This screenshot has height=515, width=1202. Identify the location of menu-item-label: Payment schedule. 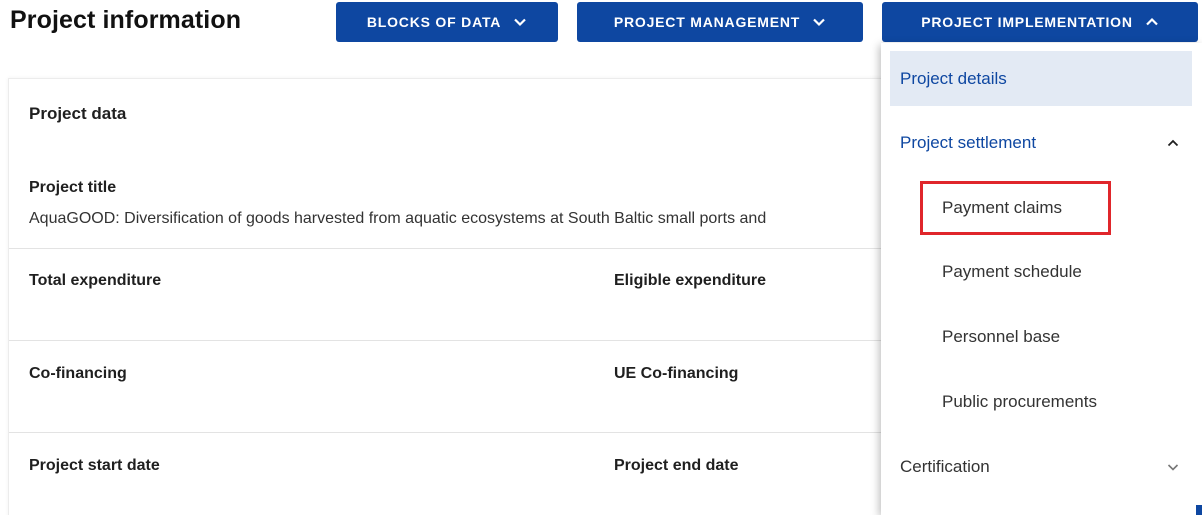
(1012, 271).